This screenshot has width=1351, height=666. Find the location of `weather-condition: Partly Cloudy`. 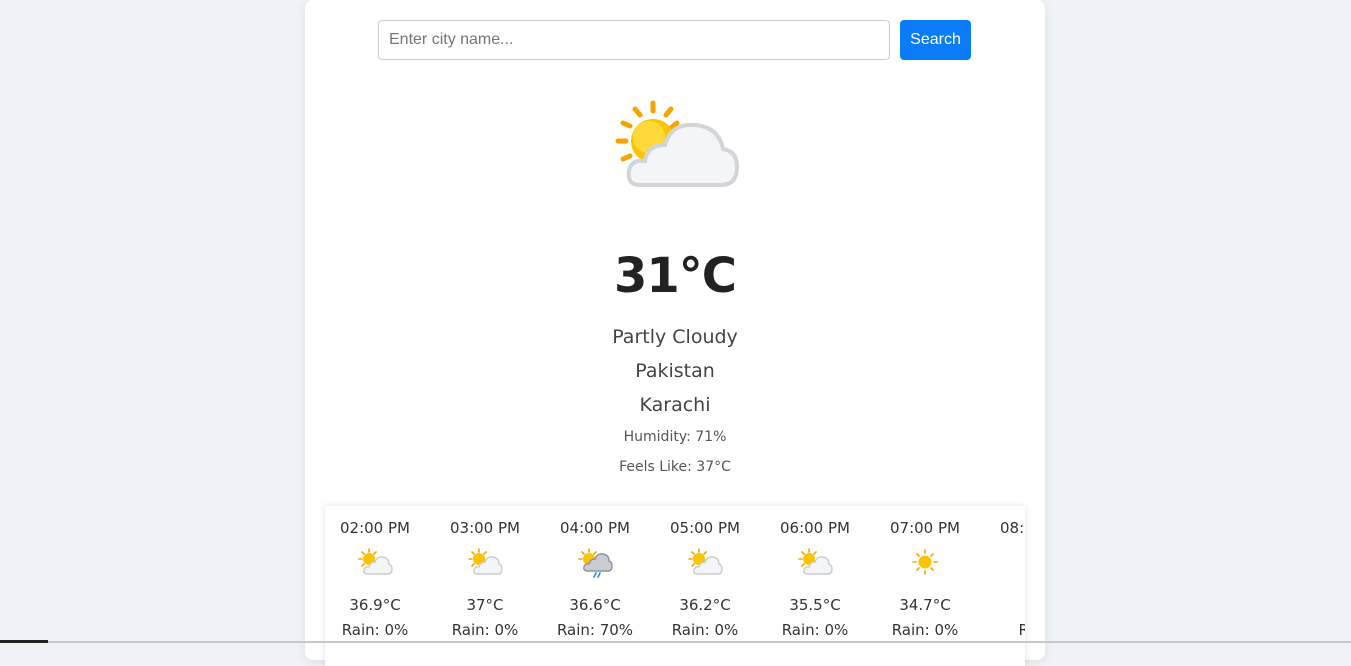

weather-condition: Partly Cloudy is located at coordinates (675, 337).